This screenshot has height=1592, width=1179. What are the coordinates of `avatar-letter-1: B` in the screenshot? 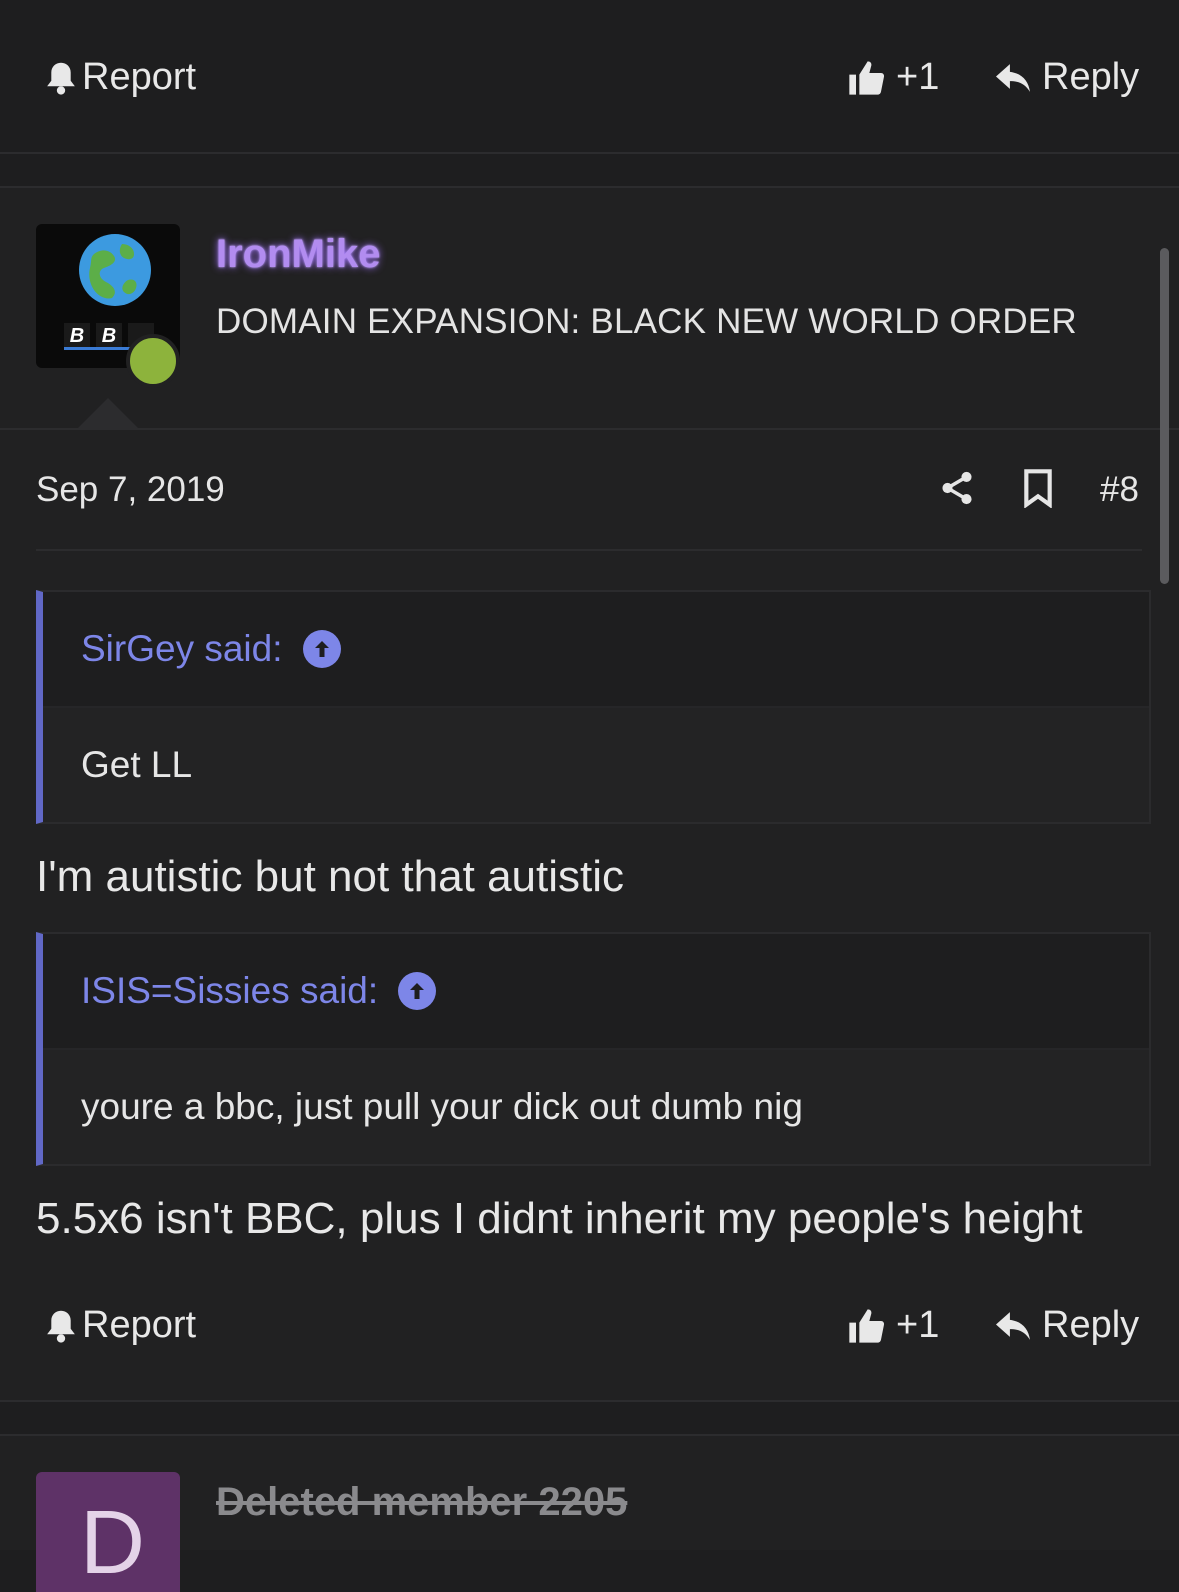 It's located at (77, 336).